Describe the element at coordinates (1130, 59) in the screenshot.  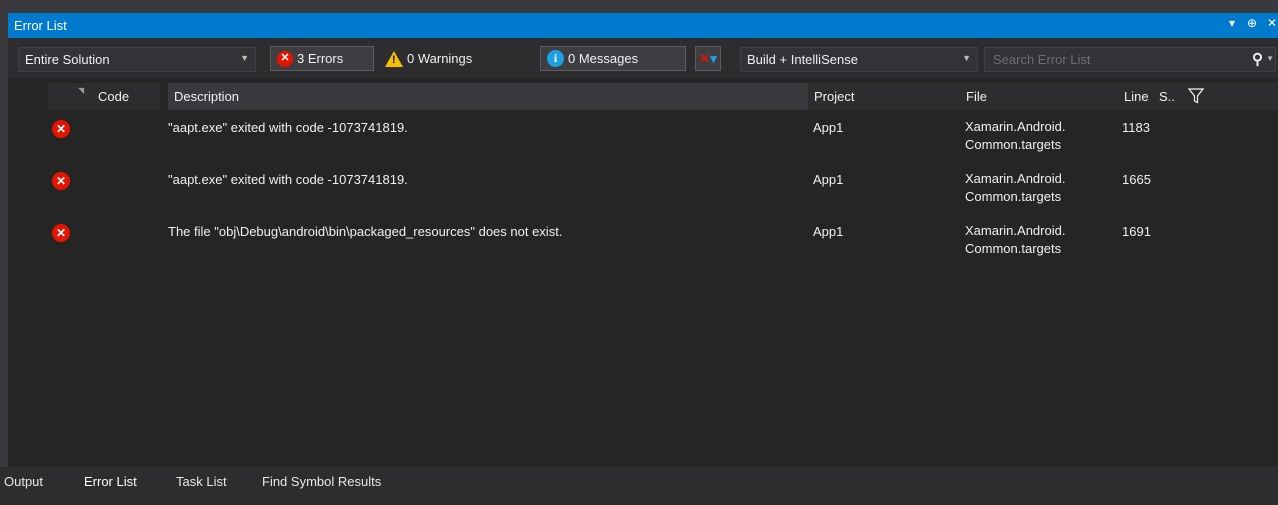
I see `search-input: Search Error List ⚲ ▼` at that location.